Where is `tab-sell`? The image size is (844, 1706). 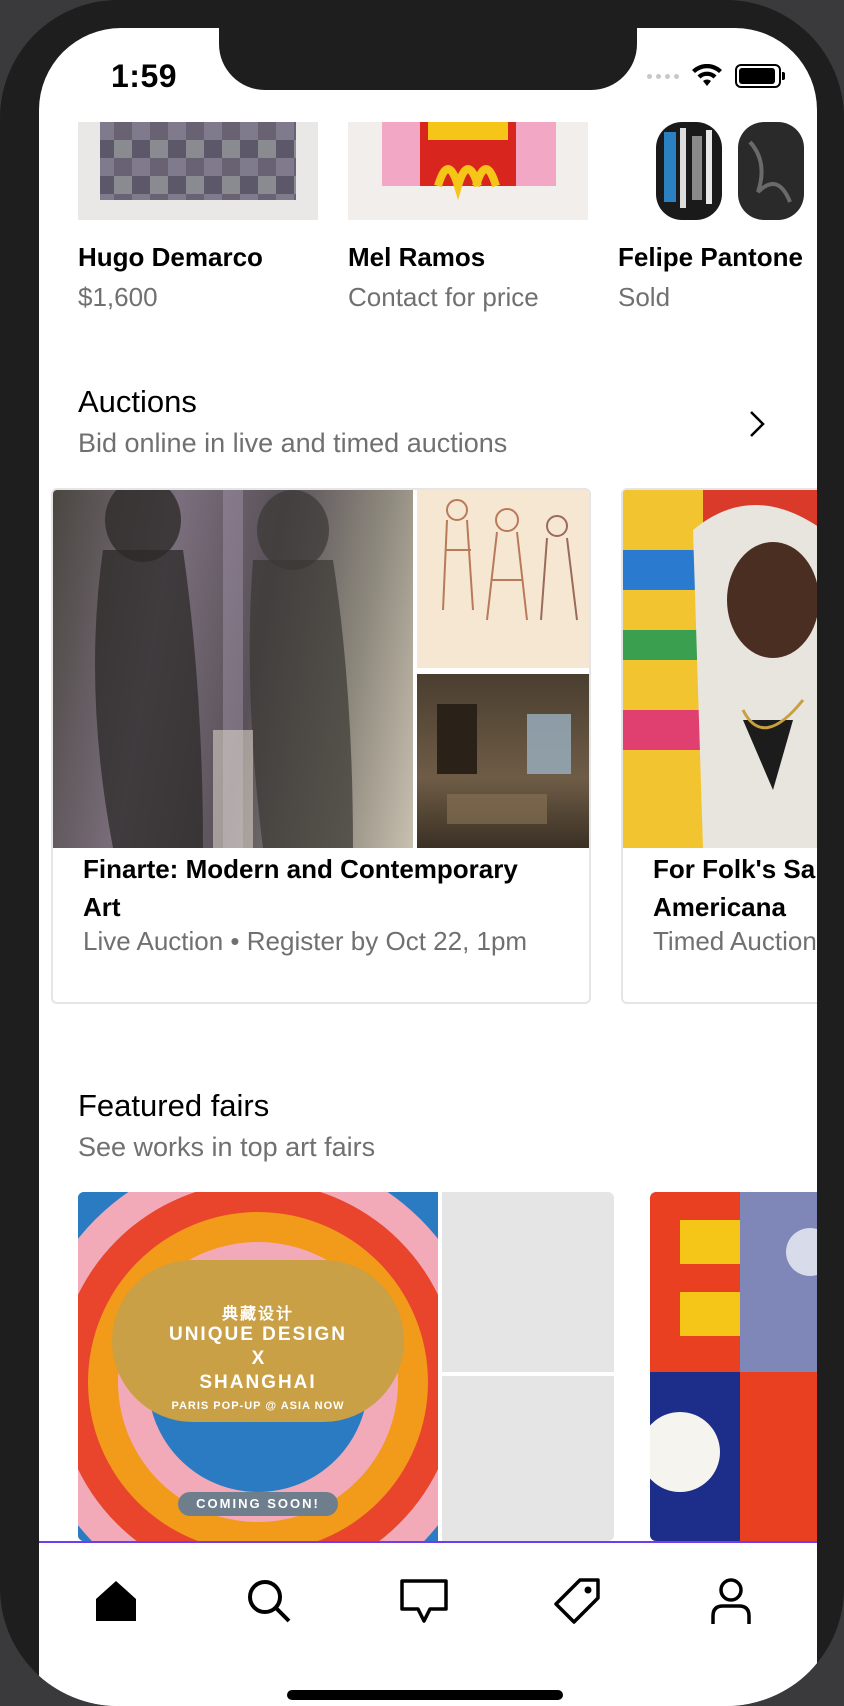
tab-sell is located at coordinates (577, 1601).